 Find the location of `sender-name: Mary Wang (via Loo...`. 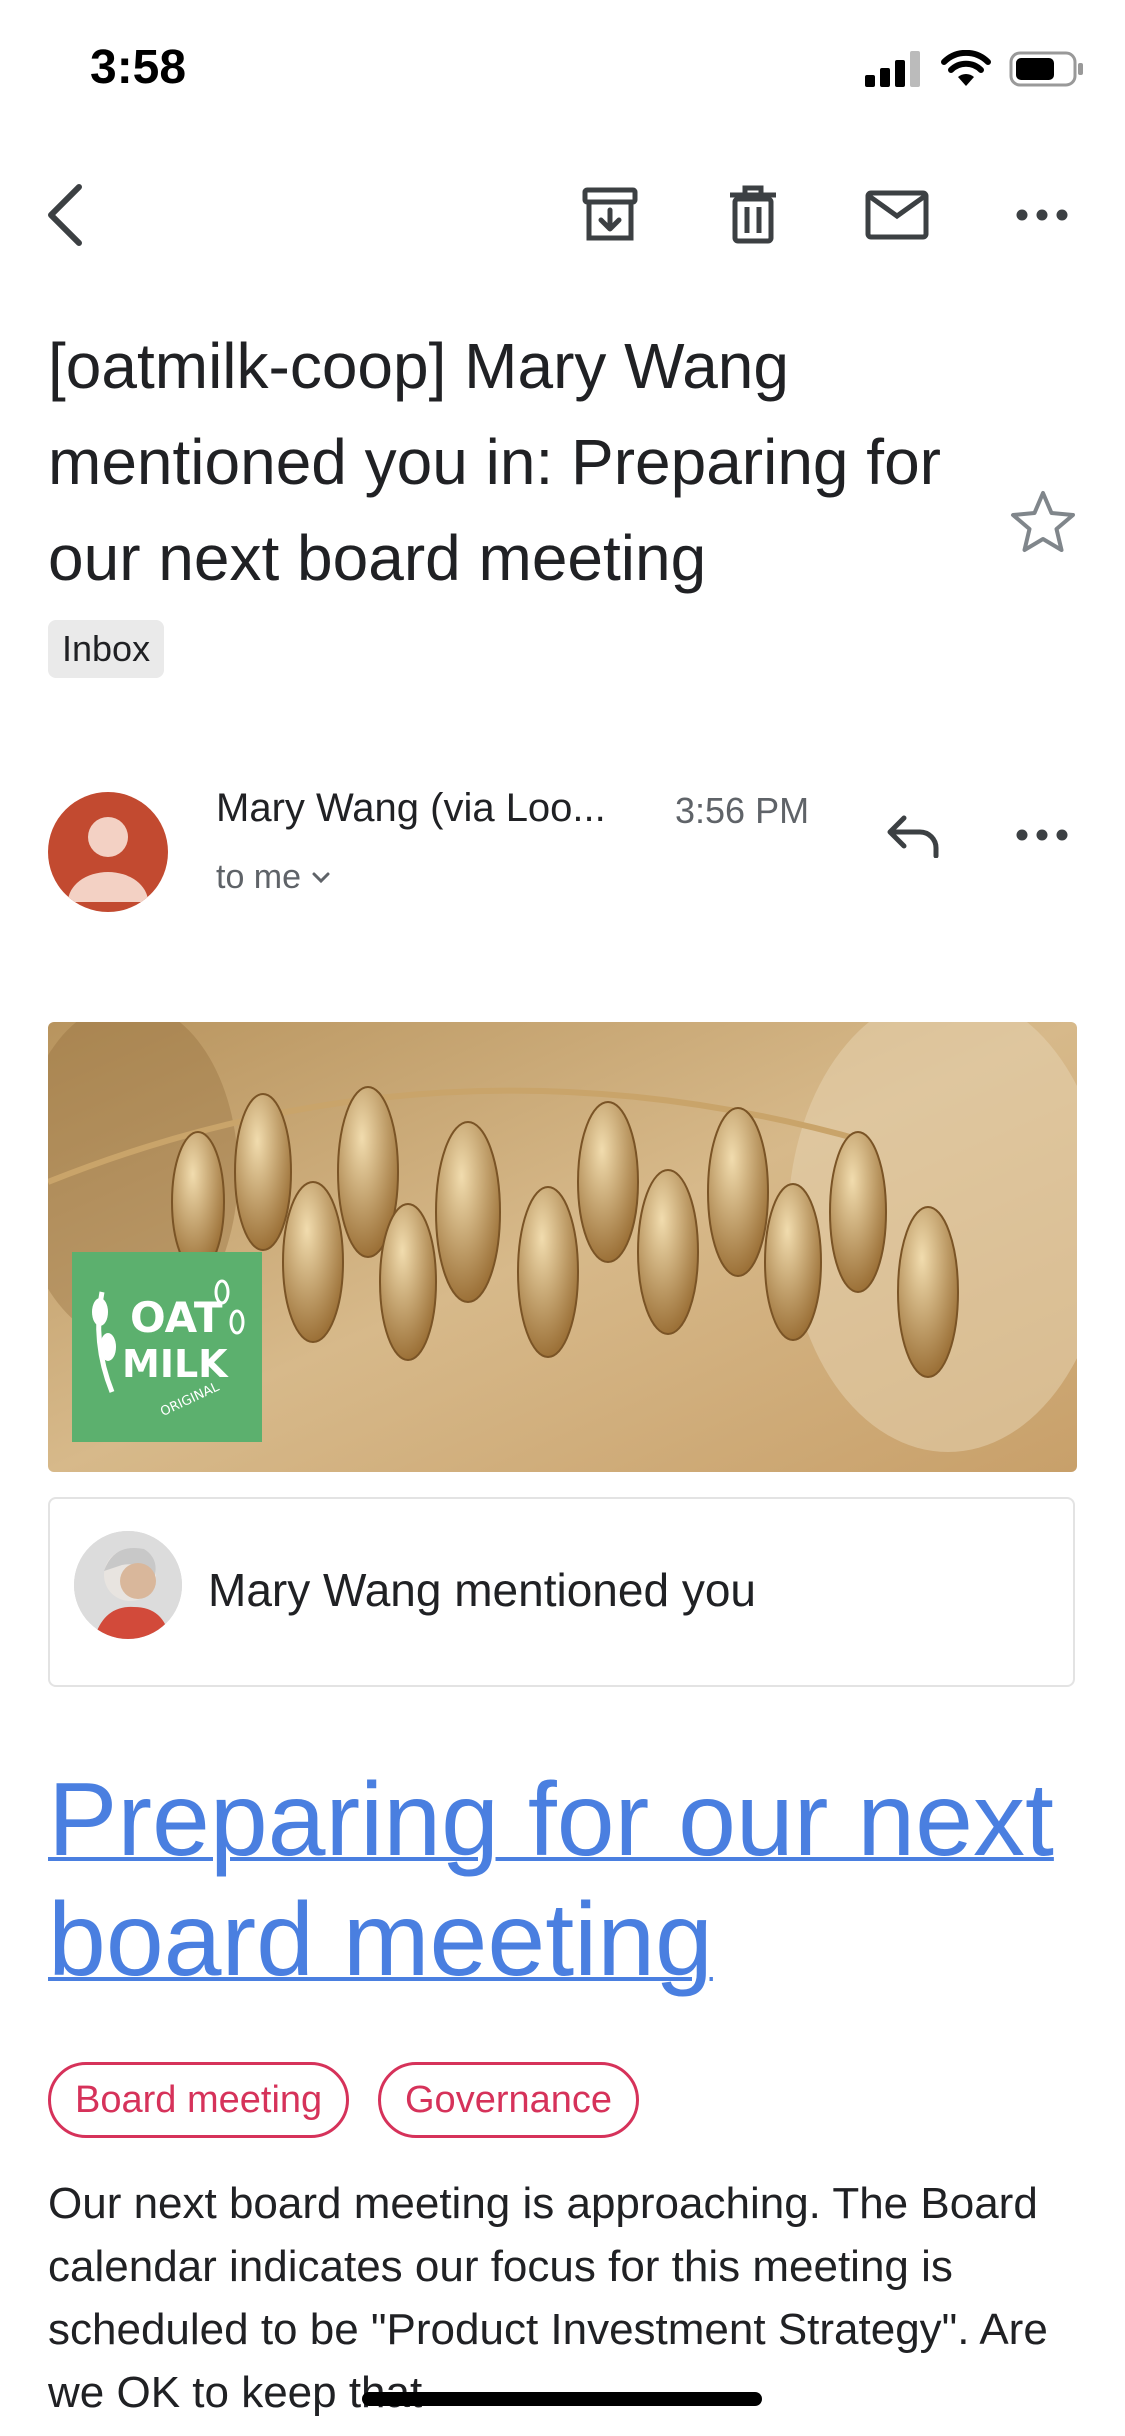

sender-name: Mary Wang (via Loo... is located at coordinates (411, 808).